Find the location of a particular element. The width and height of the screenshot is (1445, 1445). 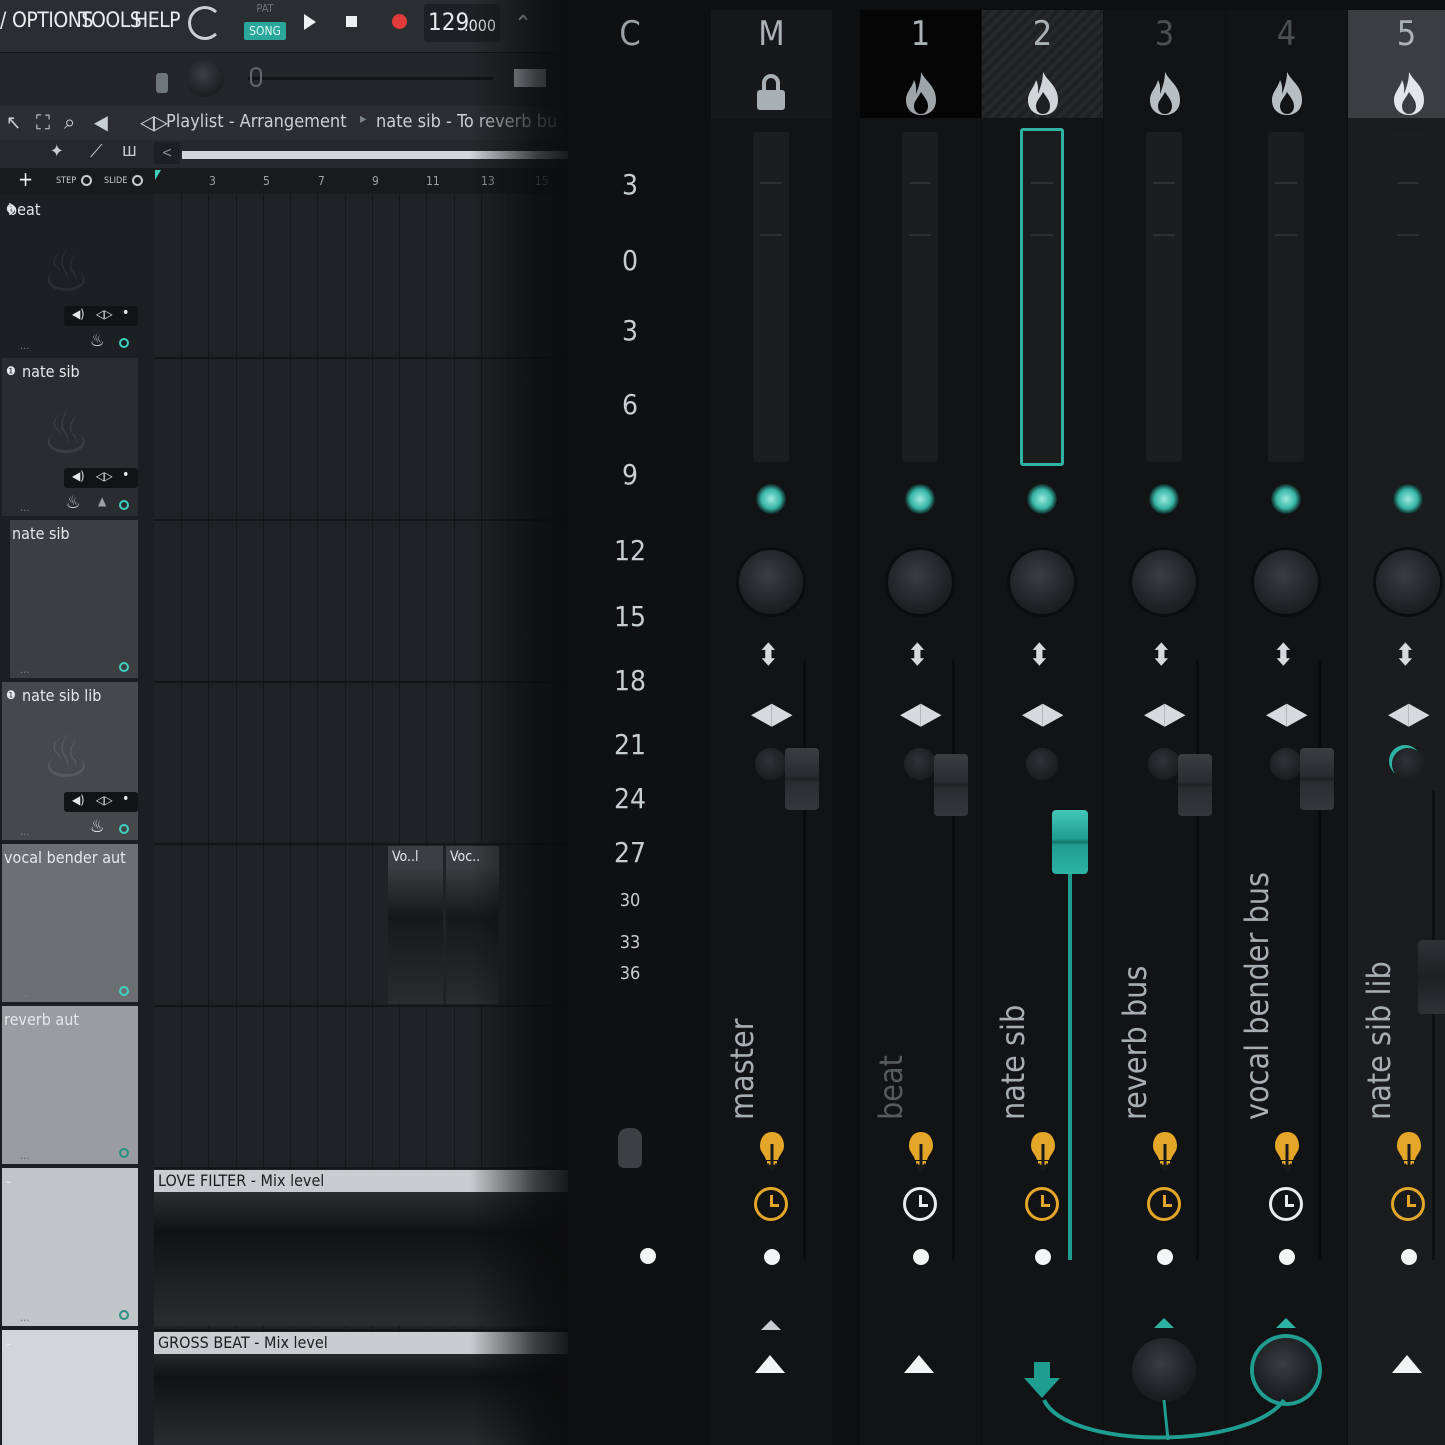

mixer-strip-reverb-bus: 3 ⬍ ◀▶ reverb bus is located at coordinates (1164, 727).